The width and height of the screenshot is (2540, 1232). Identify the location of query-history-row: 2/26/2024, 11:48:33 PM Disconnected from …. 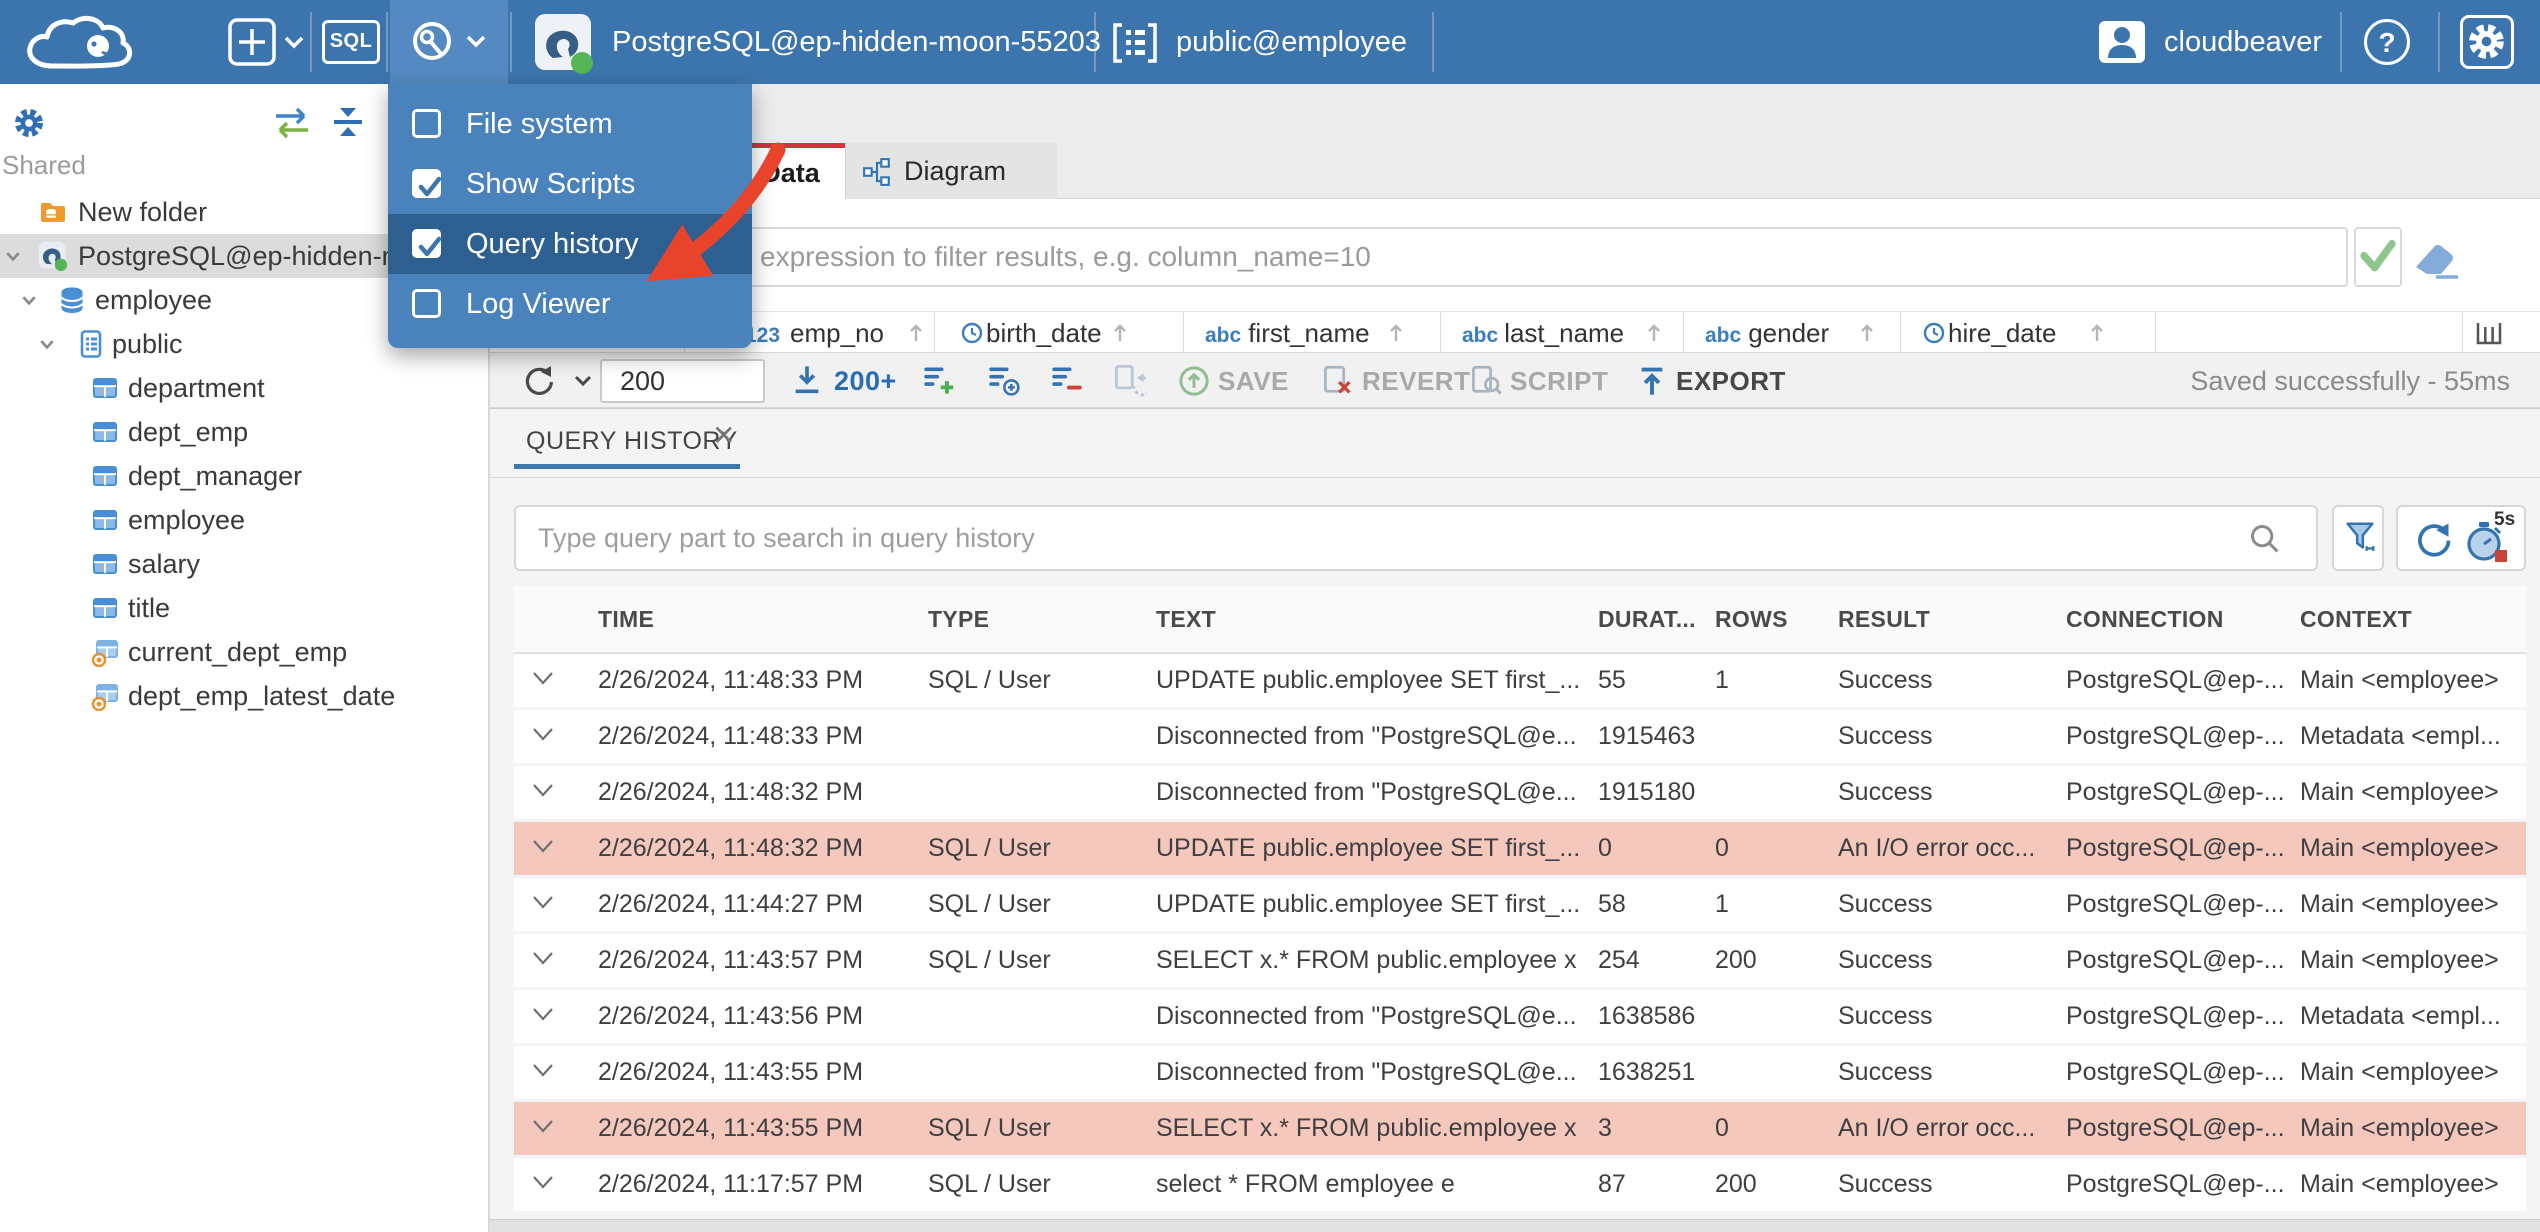
(1520, 736).